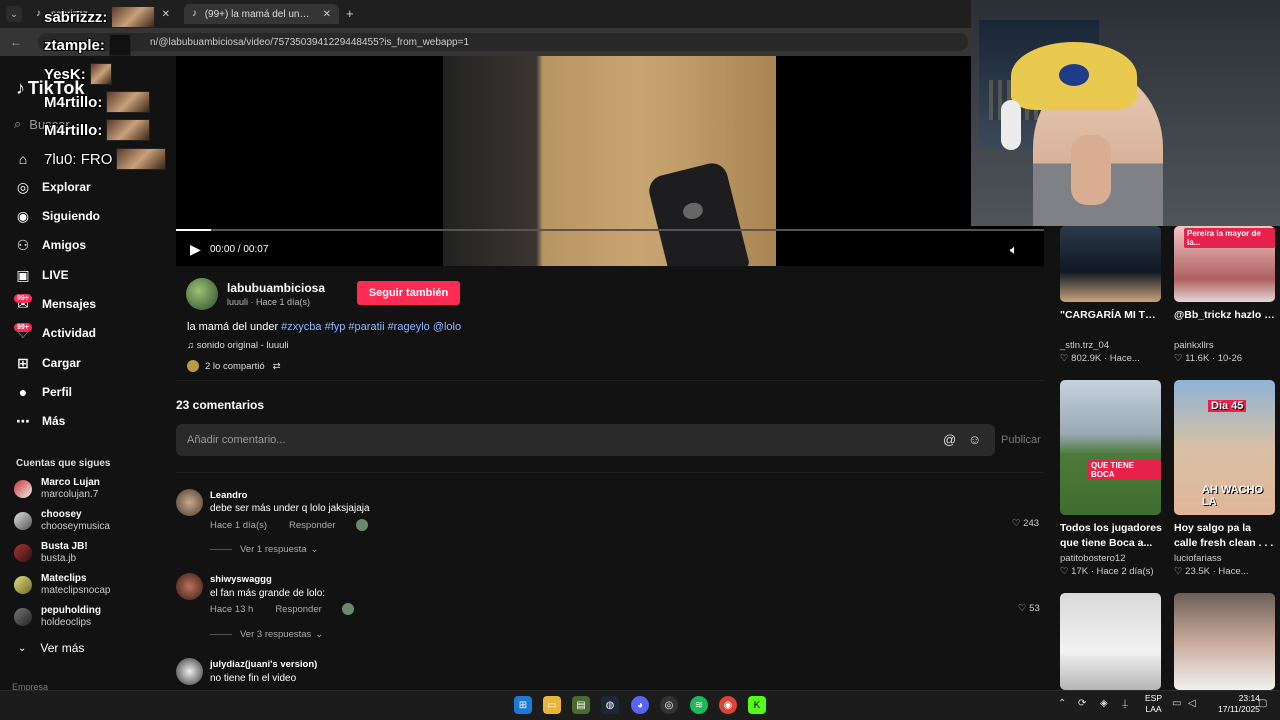 The height and width of the screenshot is (720, 1280). Describe the element at coordinates (1062, 703) in the screenshot. I see `chevron-up-icon: ⌃` at that location.